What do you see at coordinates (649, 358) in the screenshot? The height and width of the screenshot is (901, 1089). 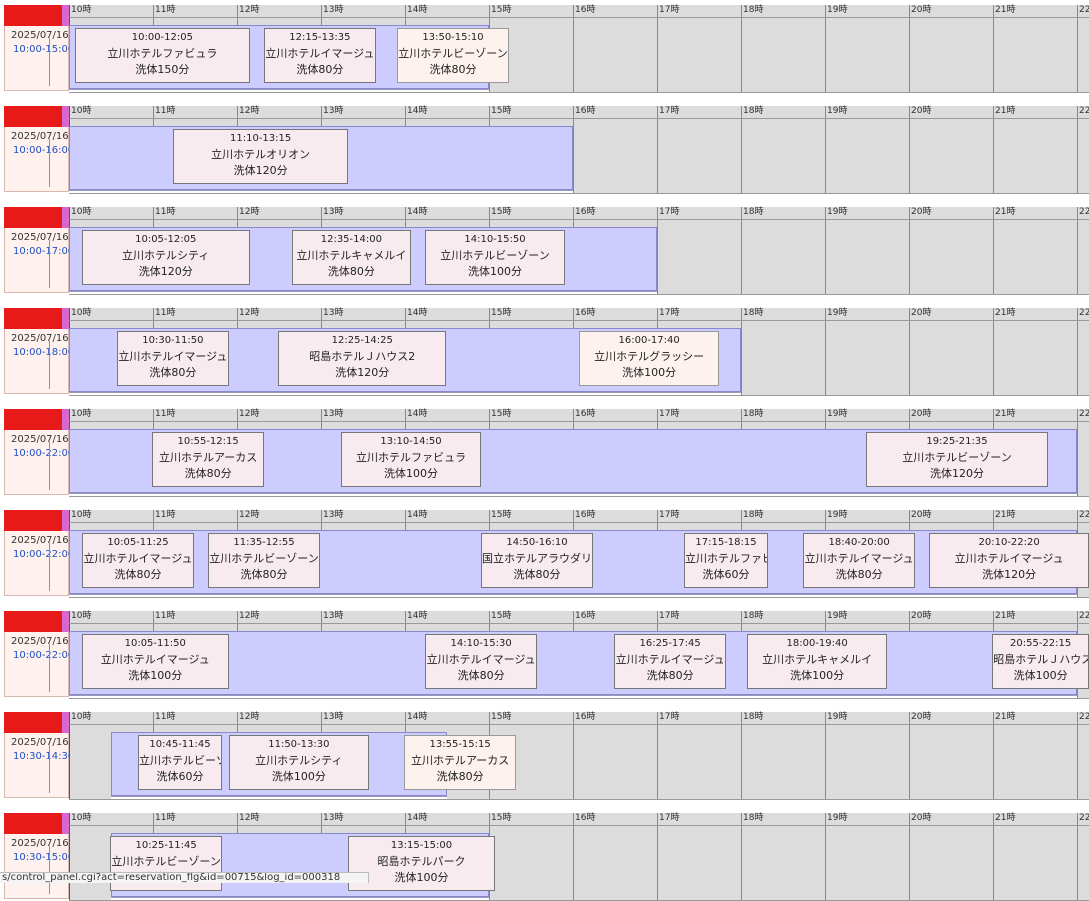 I see `reservation-block: 16:00-17:40 立川ホテルグラッシー 洗体100分` at bounding box center [649, 358].